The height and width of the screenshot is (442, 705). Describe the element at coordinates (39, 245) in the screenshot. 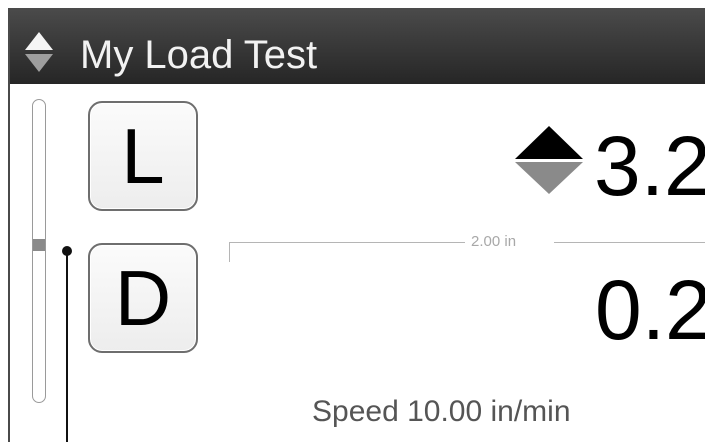

I see `position-slider-thumb` at that location.